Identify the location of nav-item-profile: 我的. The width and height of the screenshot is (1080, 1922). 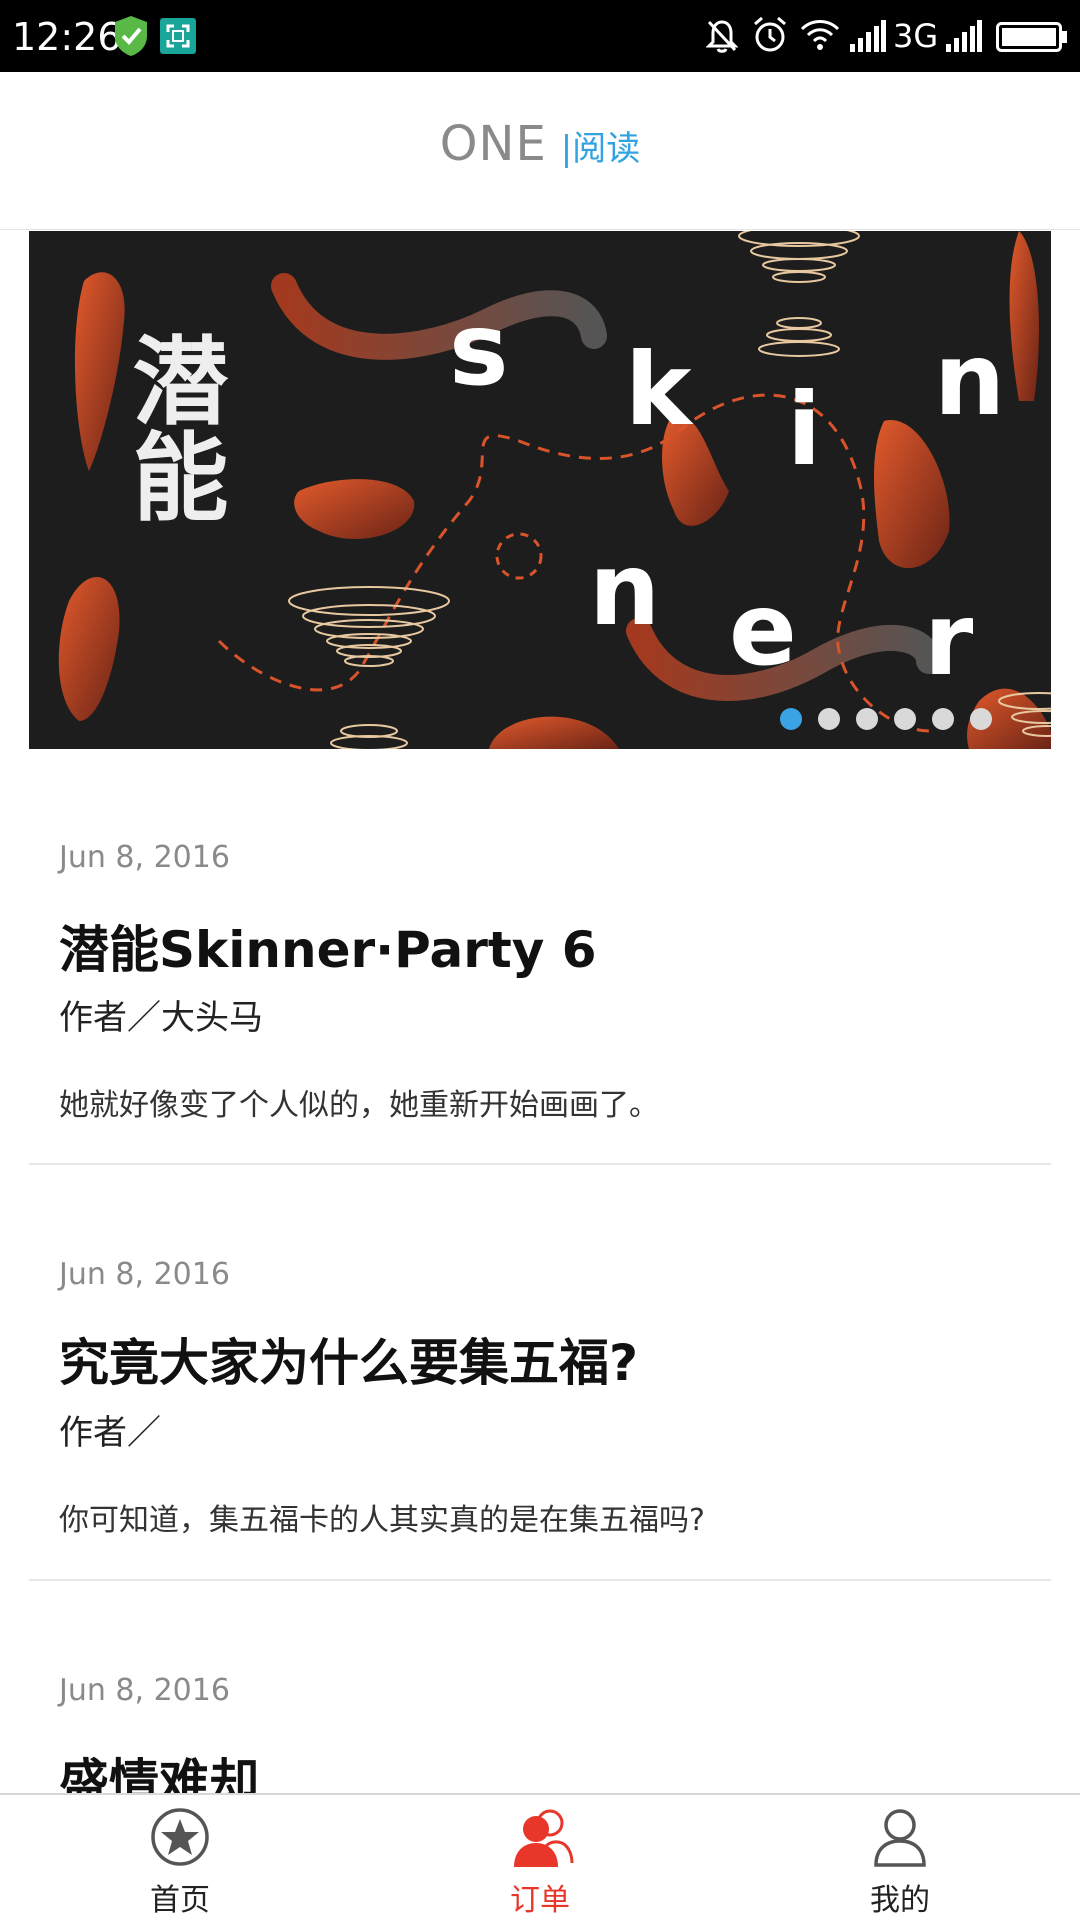
(900, 1858).